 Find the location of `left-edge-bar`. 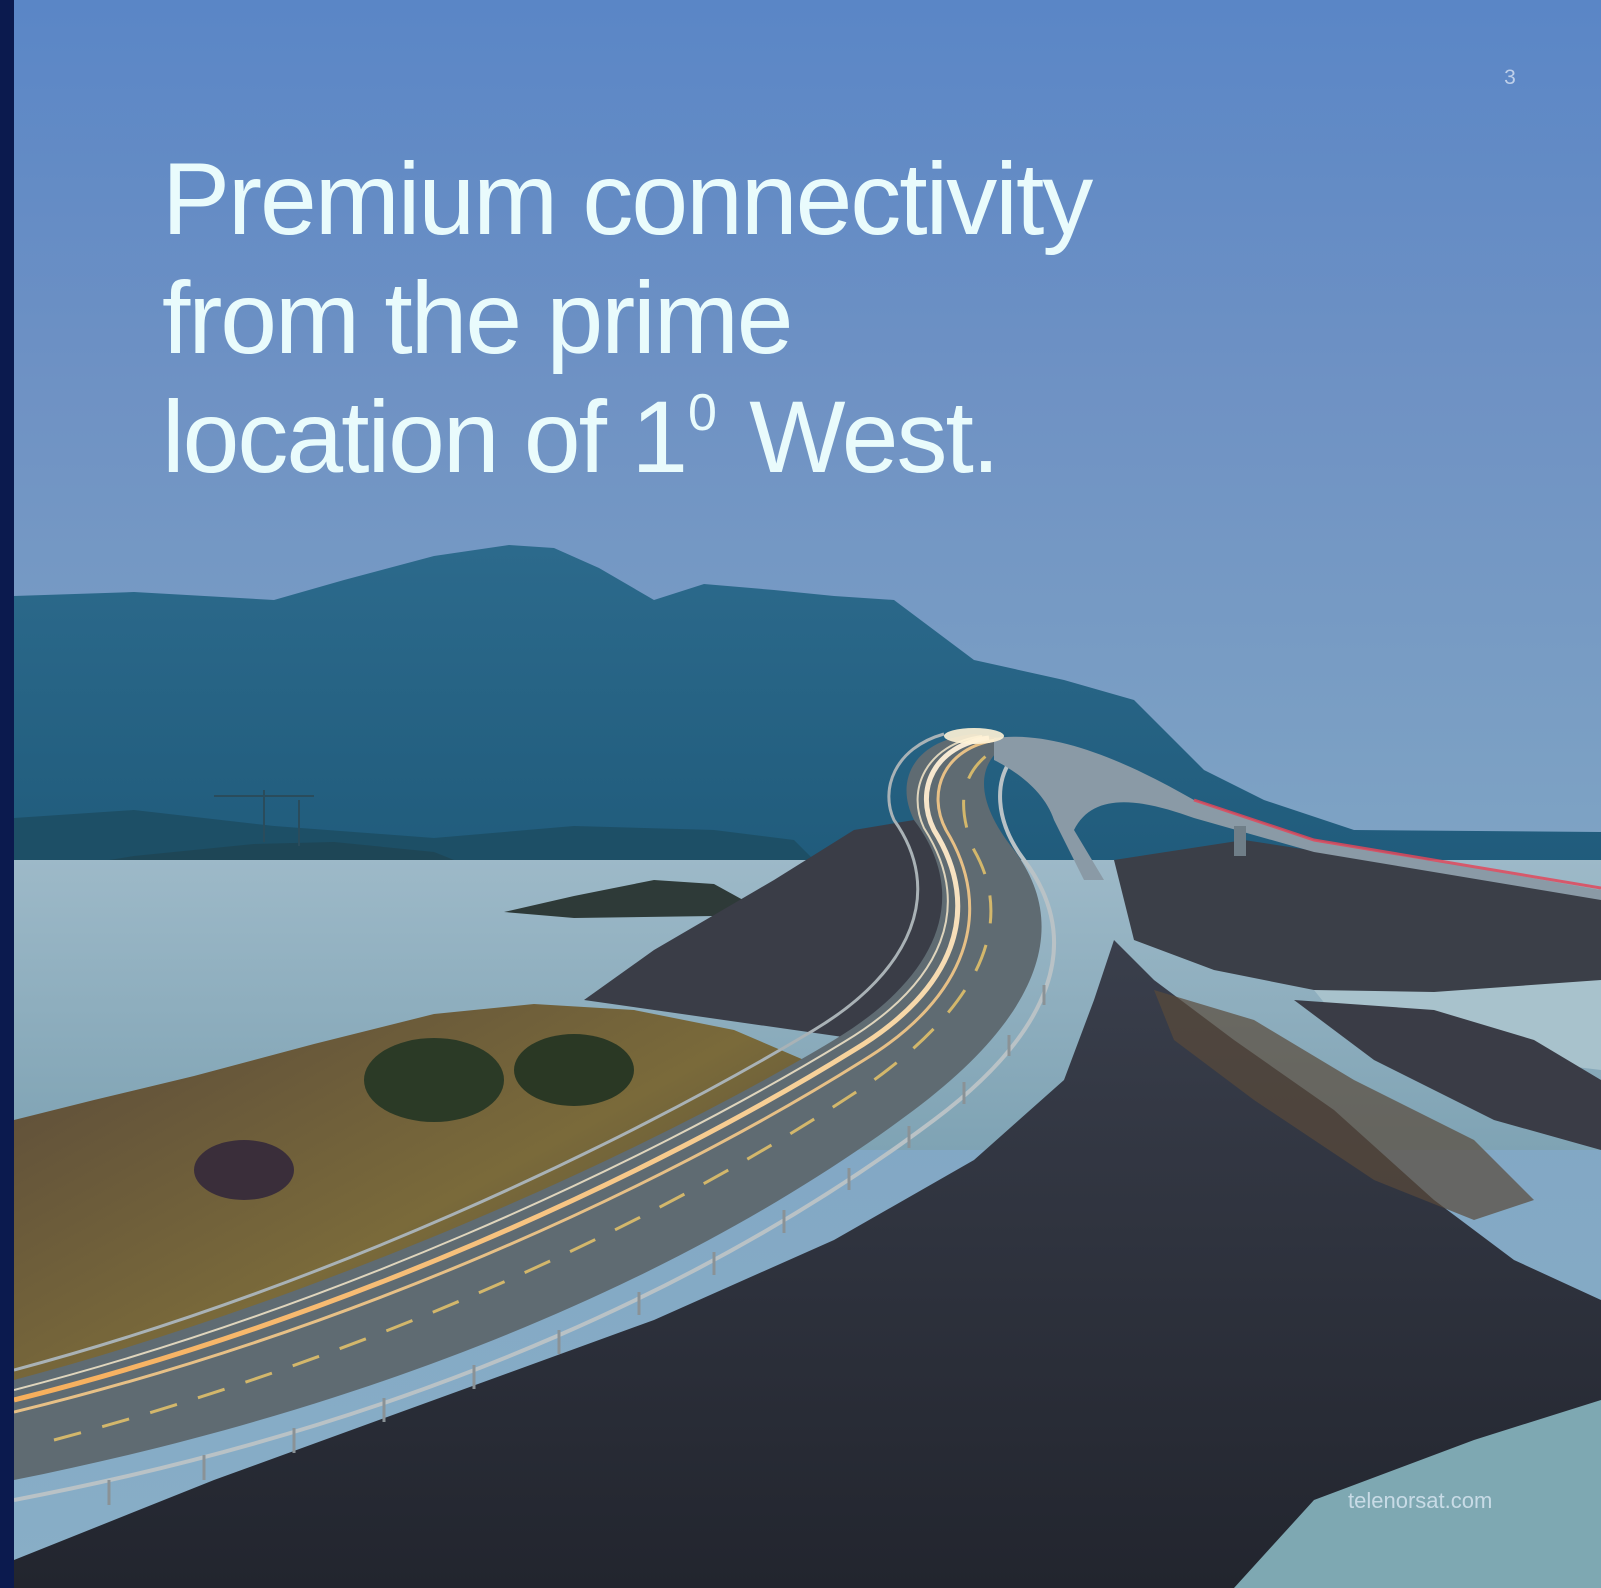

left-edge-bar is located at coordinates (7, 794).